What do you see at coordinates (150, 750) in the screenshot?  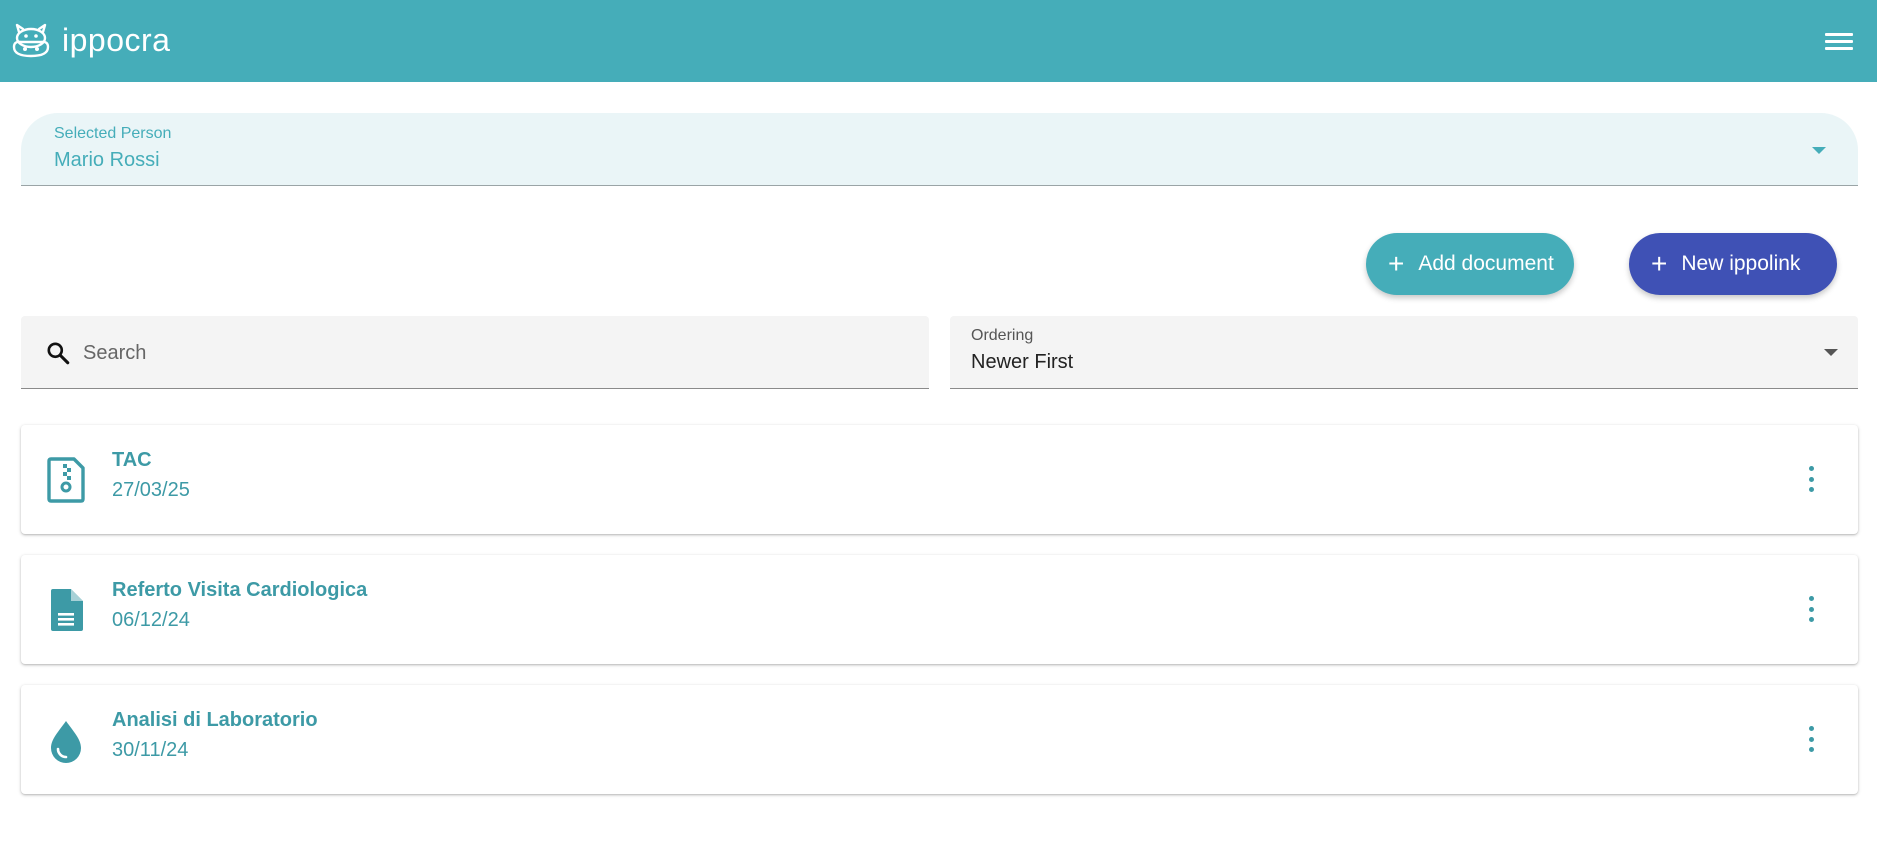 I see `document-date: 30/11/24` at bounding box center [150, 750].